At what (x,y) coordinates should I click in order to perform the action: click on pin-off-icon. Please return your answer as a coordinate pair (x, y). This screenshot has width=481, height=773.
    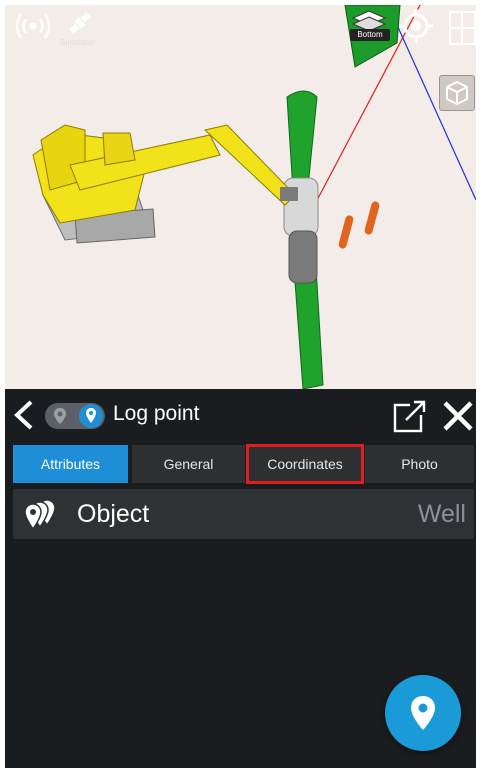
    Looking at the image, I should click on (60, 416).